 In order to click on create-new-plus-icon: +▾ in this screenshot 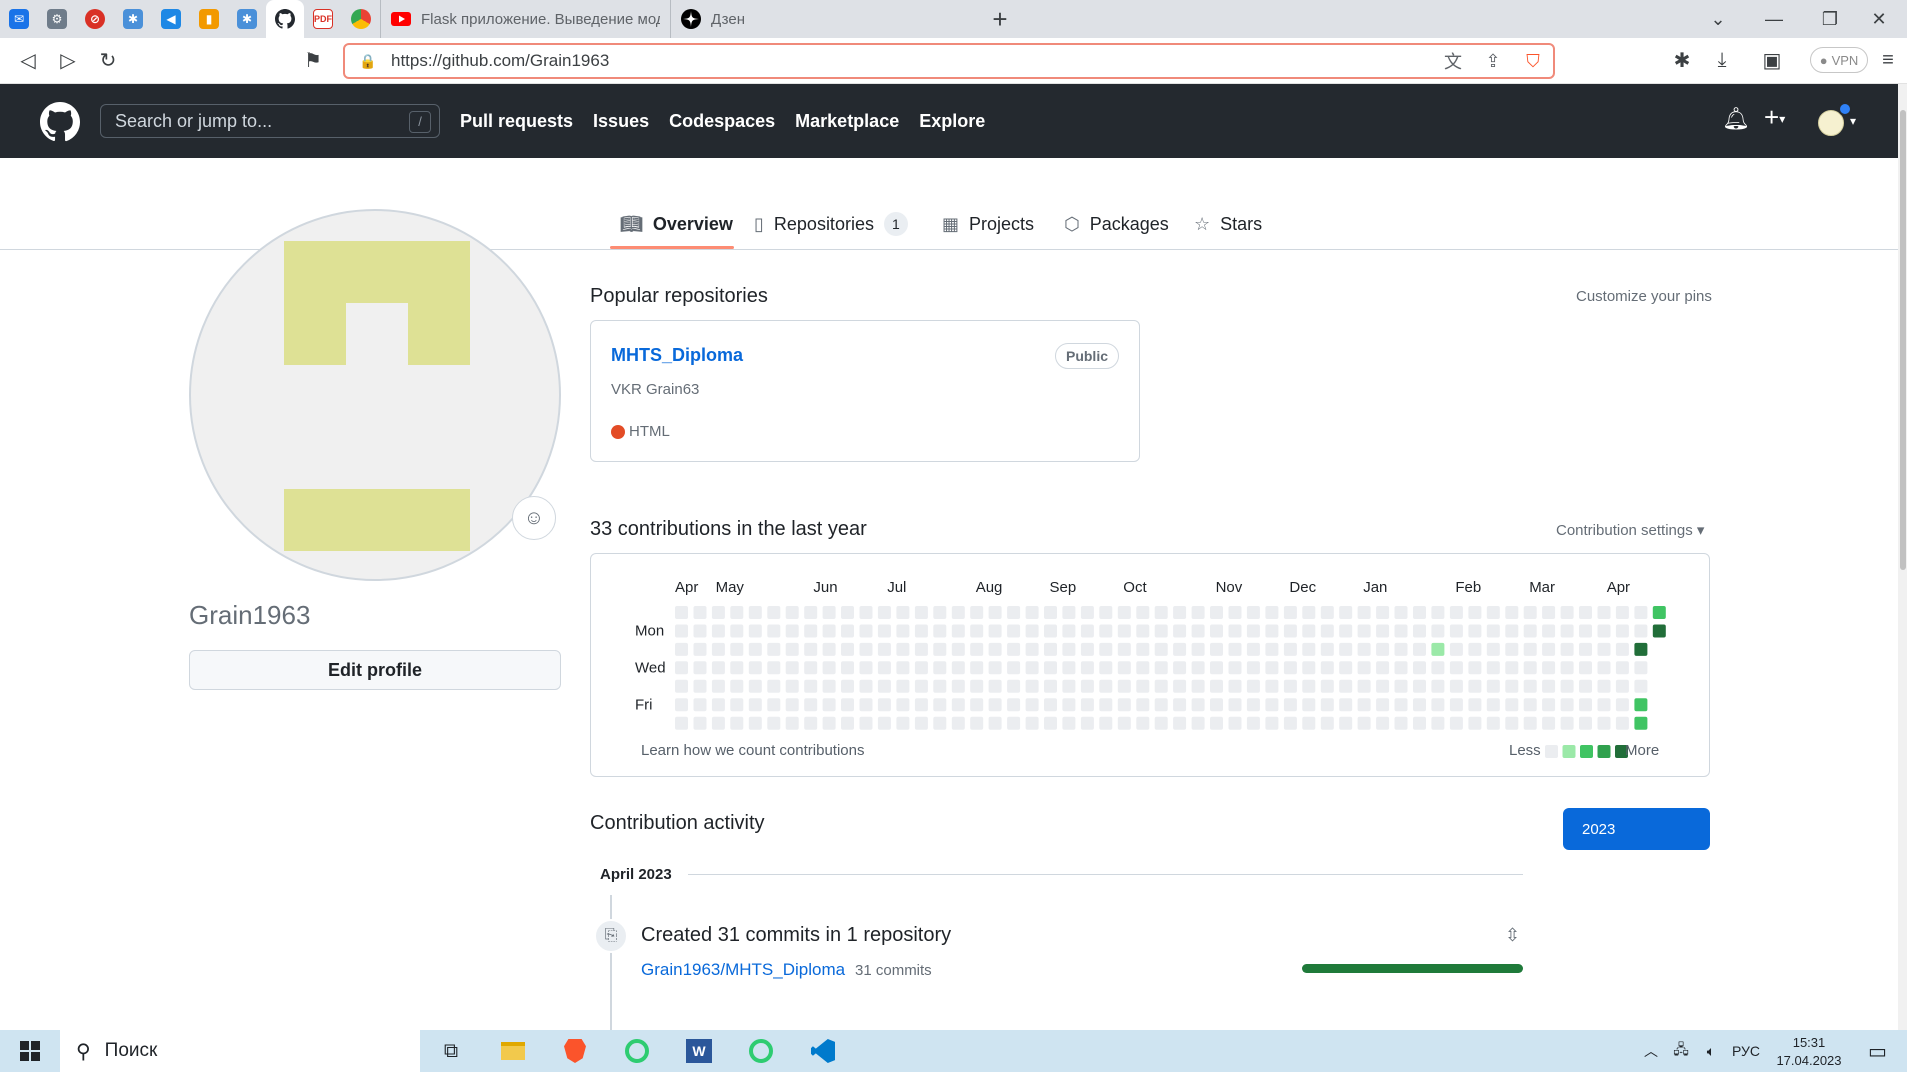, I will do `click(1774, 117)`.